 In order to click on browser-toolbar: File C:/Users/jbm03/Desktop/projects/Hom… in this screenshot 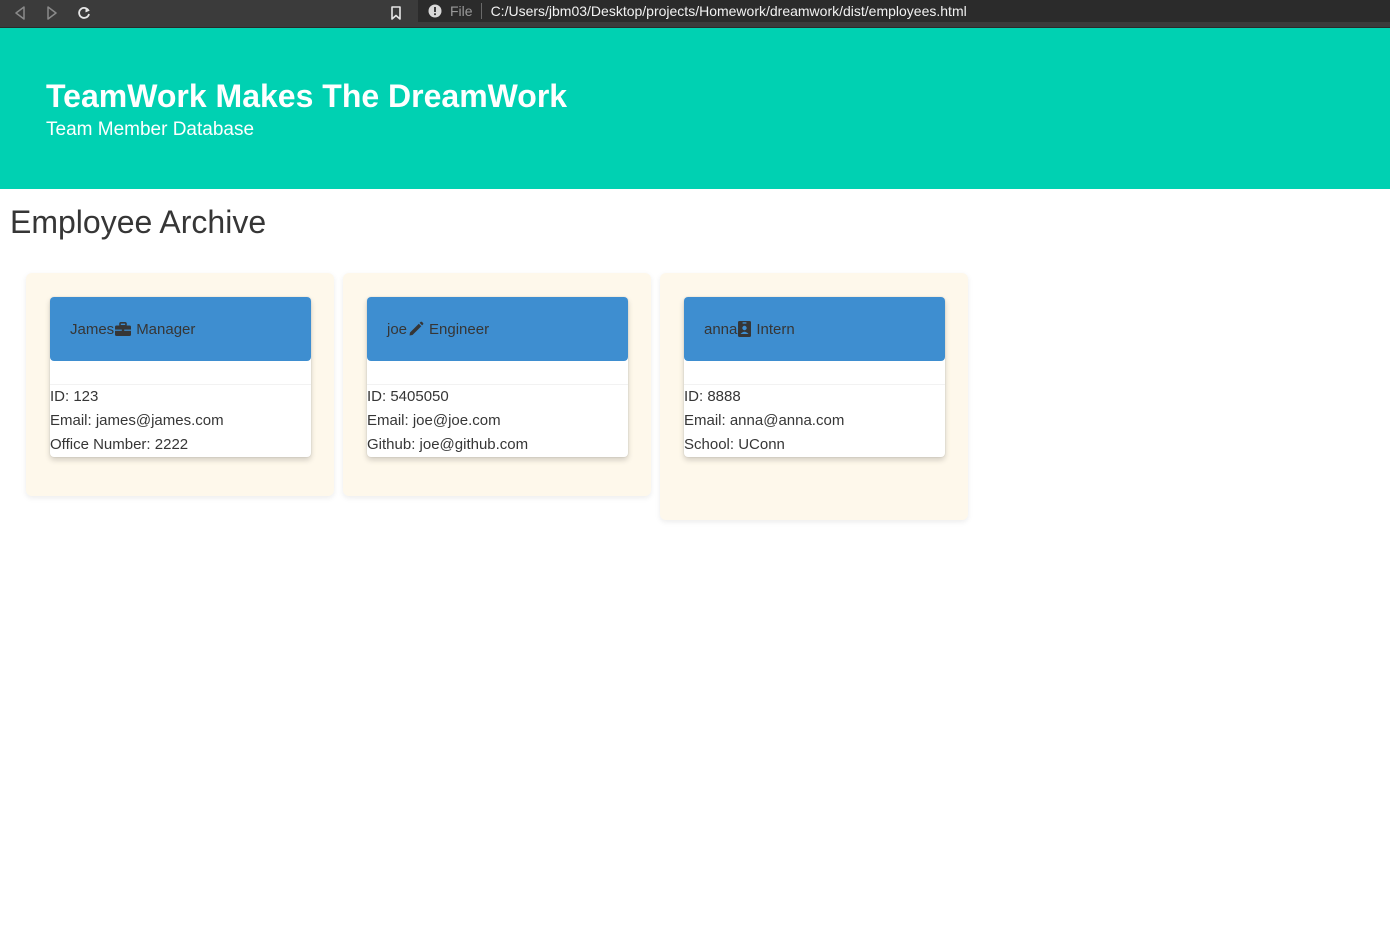, I will do `click(695, 14)`.